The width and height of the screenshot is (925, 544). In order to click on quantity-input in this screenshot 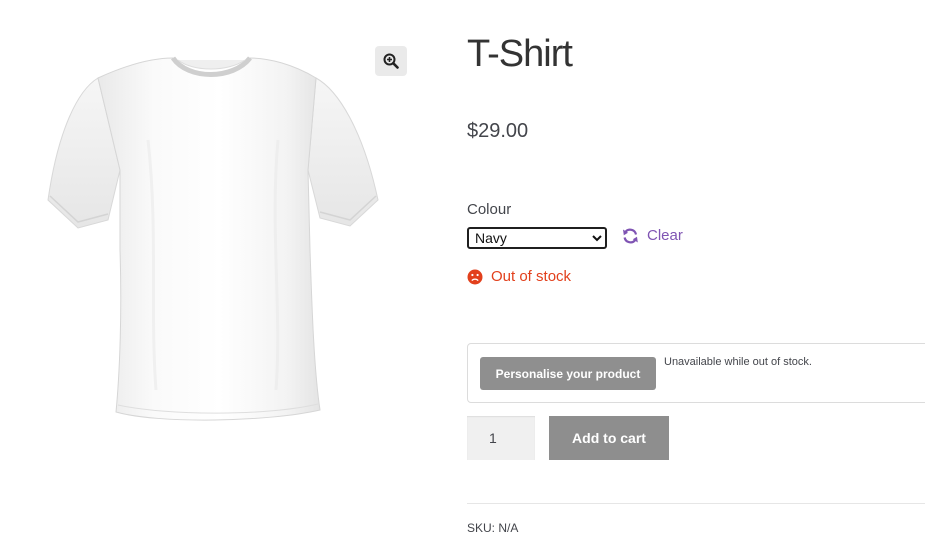, I will do `click(501, 438)`.